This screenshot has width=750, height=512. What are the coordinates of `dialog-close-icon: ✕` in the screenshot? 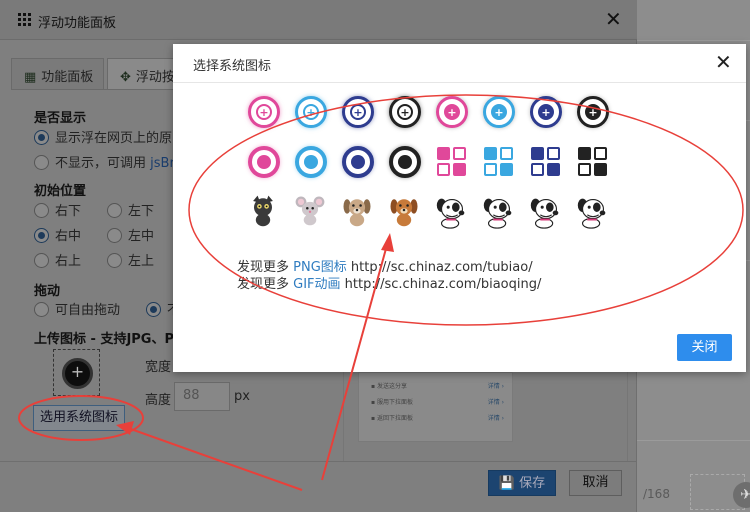 It's located at (723, 62).